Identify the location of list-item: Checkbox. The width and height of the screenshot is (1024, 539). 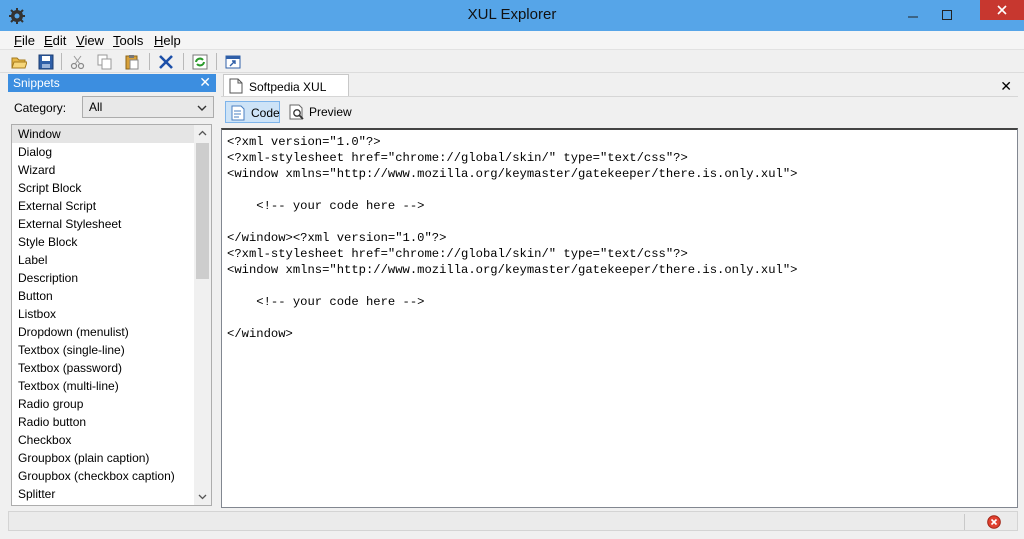
(103, 440).